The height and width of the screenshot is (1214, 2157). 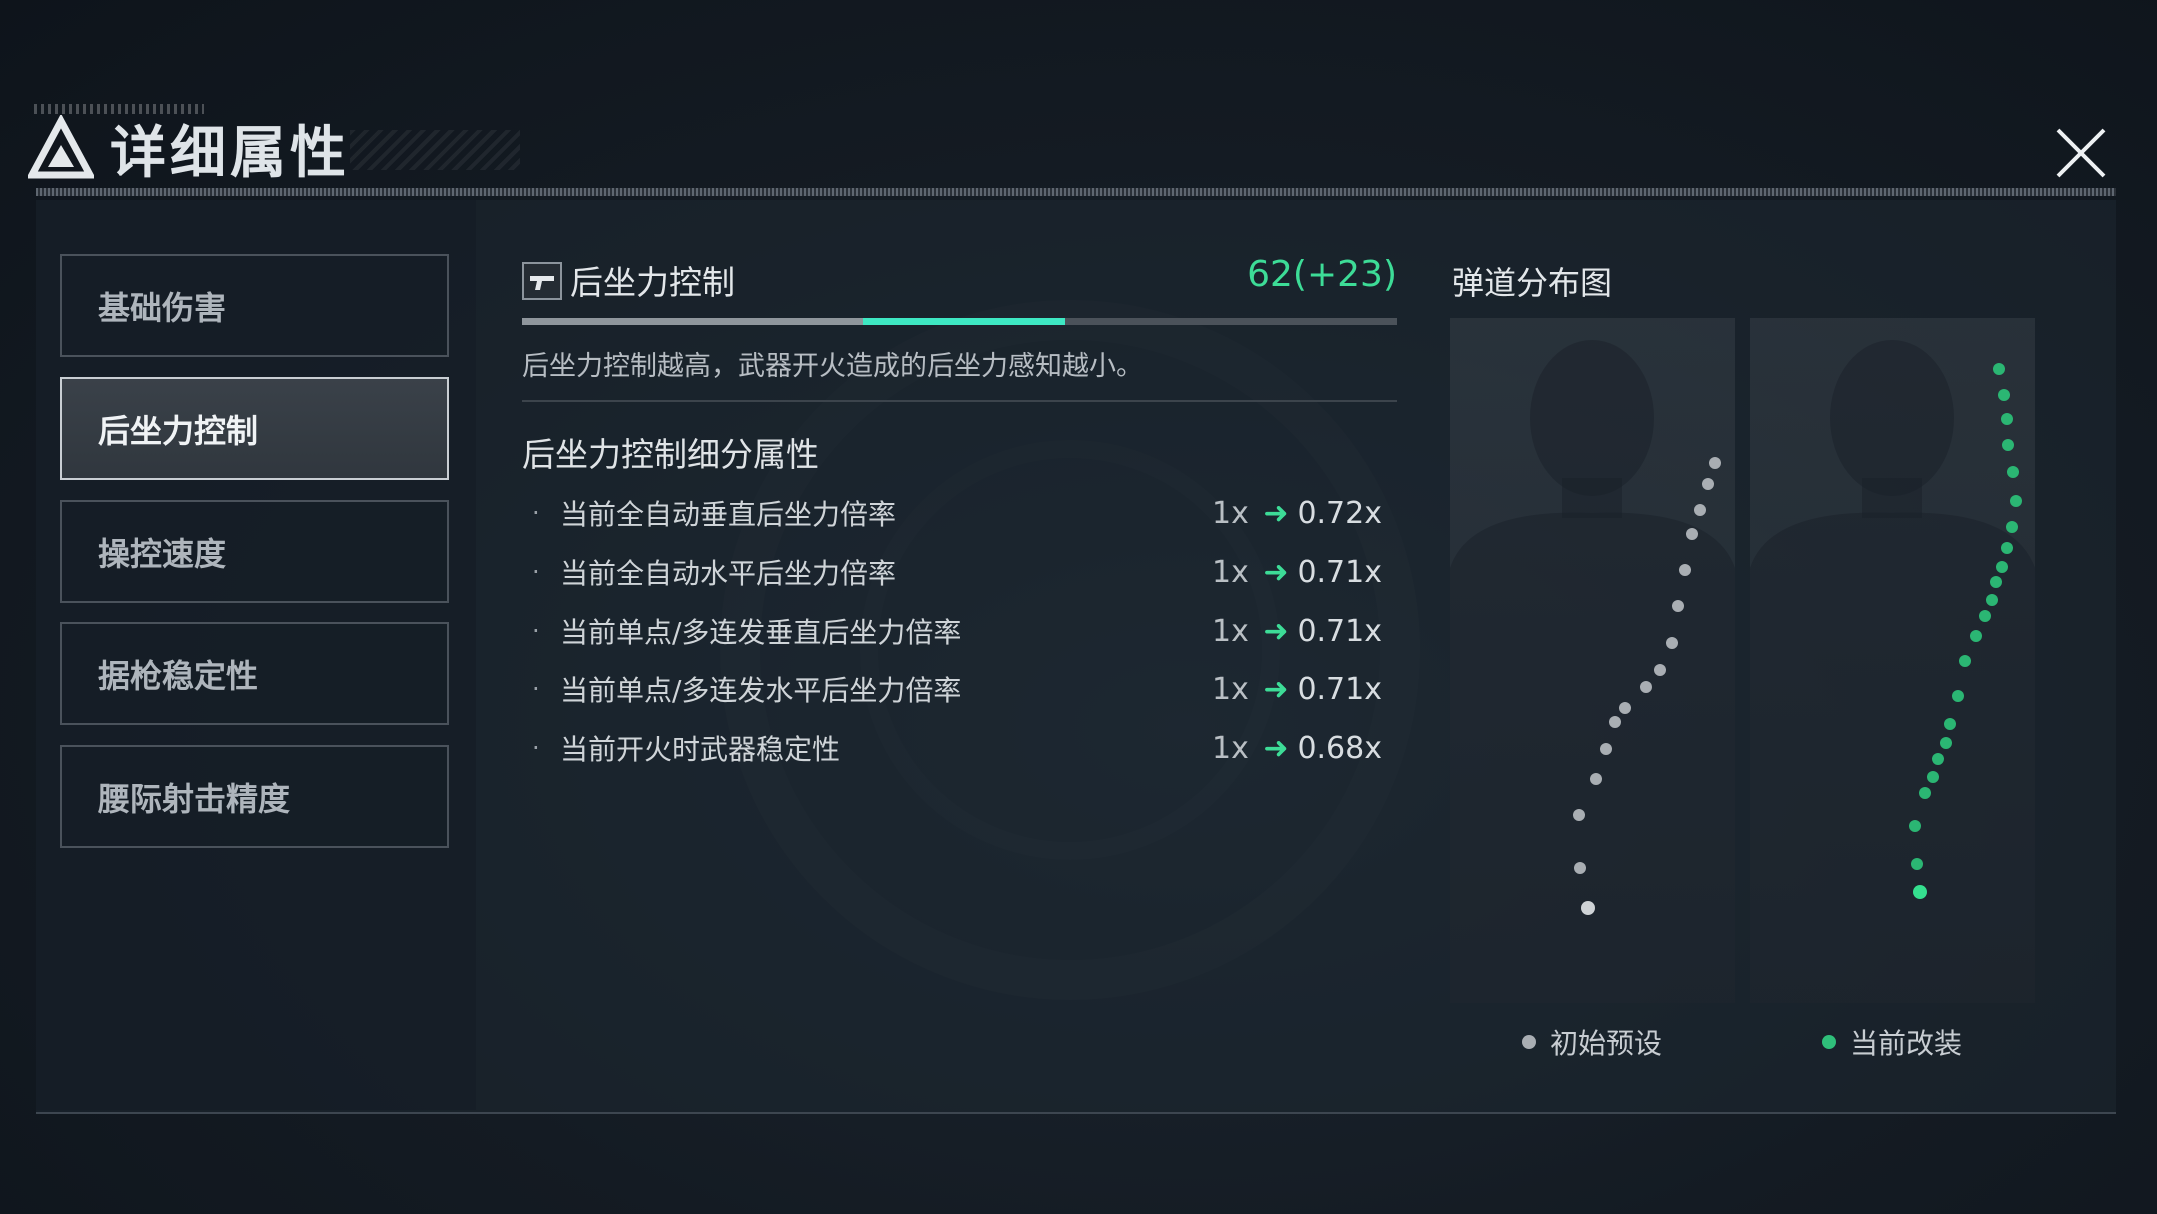 What do you see at coordinates (61, 147) in the screenshot?
I see `triangle-logo-icon` at bounding box center [61, 147].